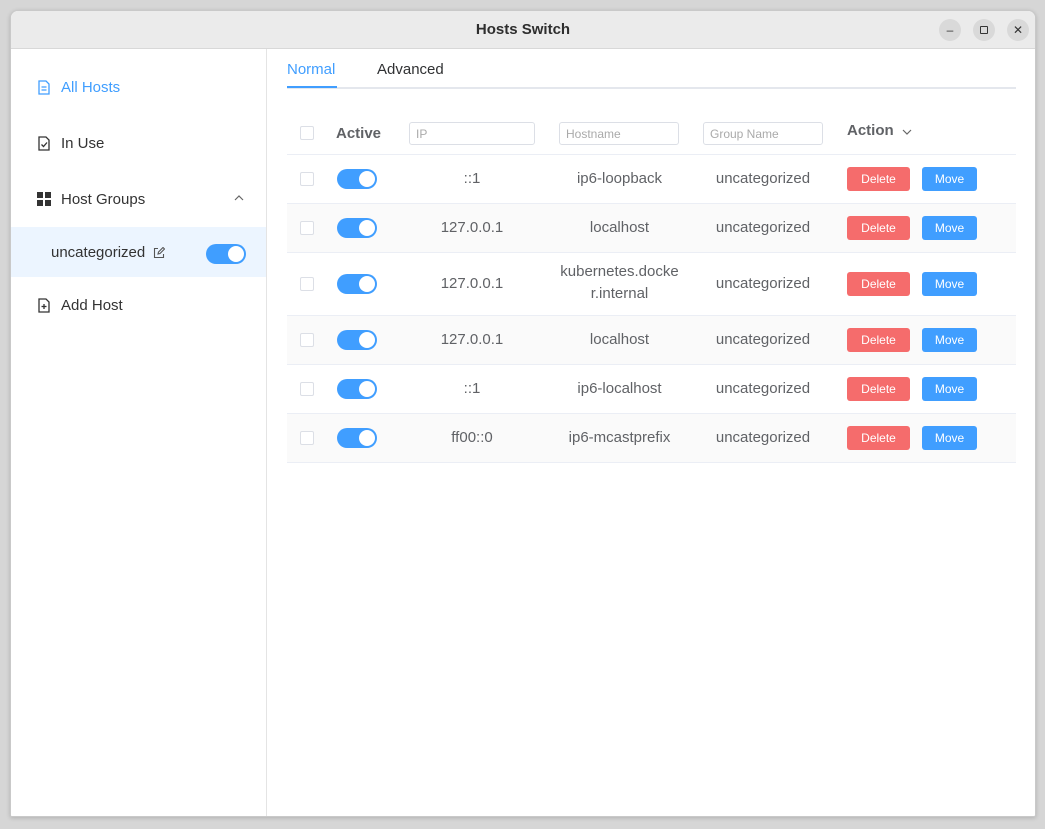  Describe the element at coordinates (359, 133) in the screenshot. I see `column-header-active: Active` at that location.